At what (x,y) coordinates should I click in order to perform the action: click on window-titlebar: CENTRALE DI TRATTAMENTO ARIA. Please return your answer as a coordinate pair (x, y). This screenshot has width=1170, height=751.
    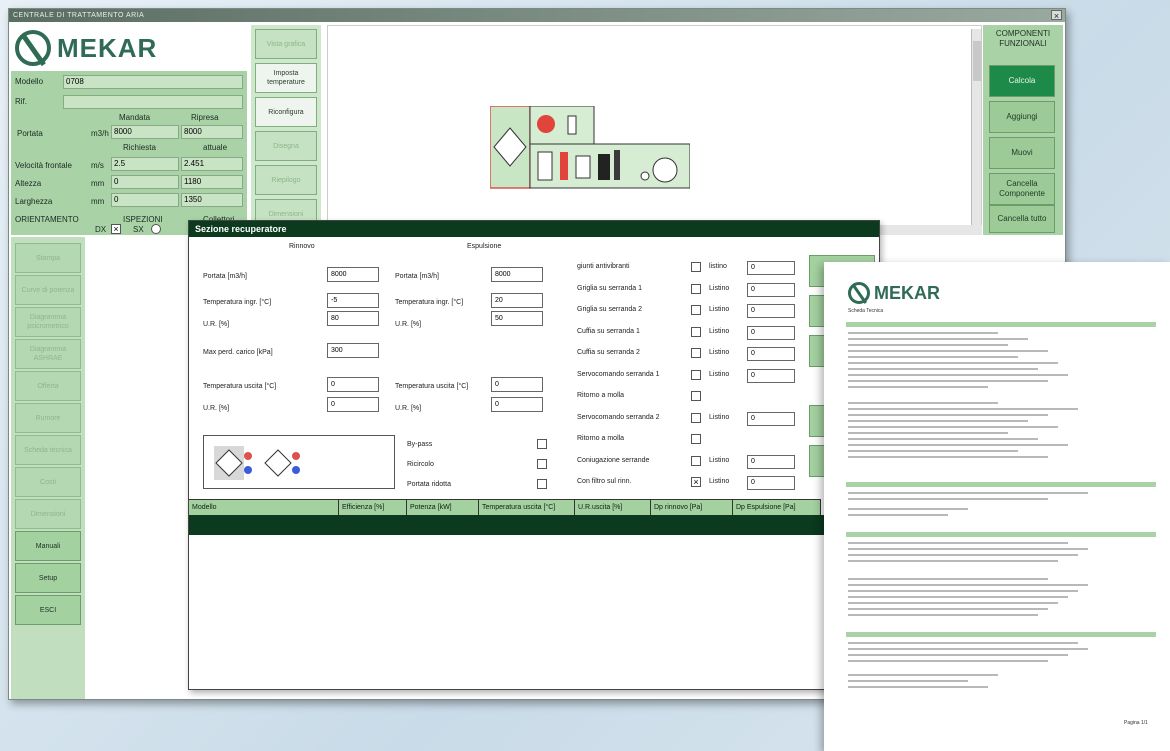
    Looking at the image, I should click on (537, 15).